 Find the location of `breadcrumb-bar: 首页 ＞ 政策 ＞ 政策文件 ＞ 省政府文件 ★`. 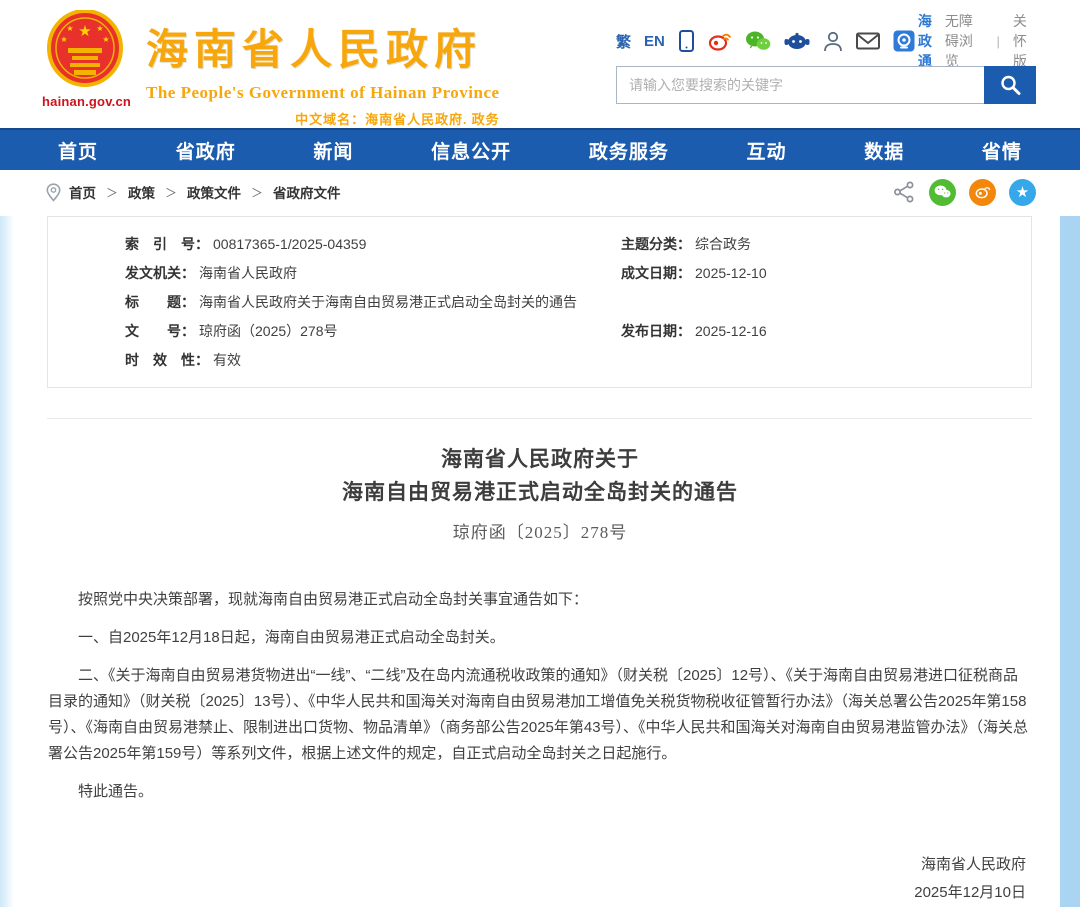

breadcrumb-bar: 首页 ＞ 政策 ＞ 政策文件 ＞ 省政府文件 ★ is located at coordinates (540, 192).